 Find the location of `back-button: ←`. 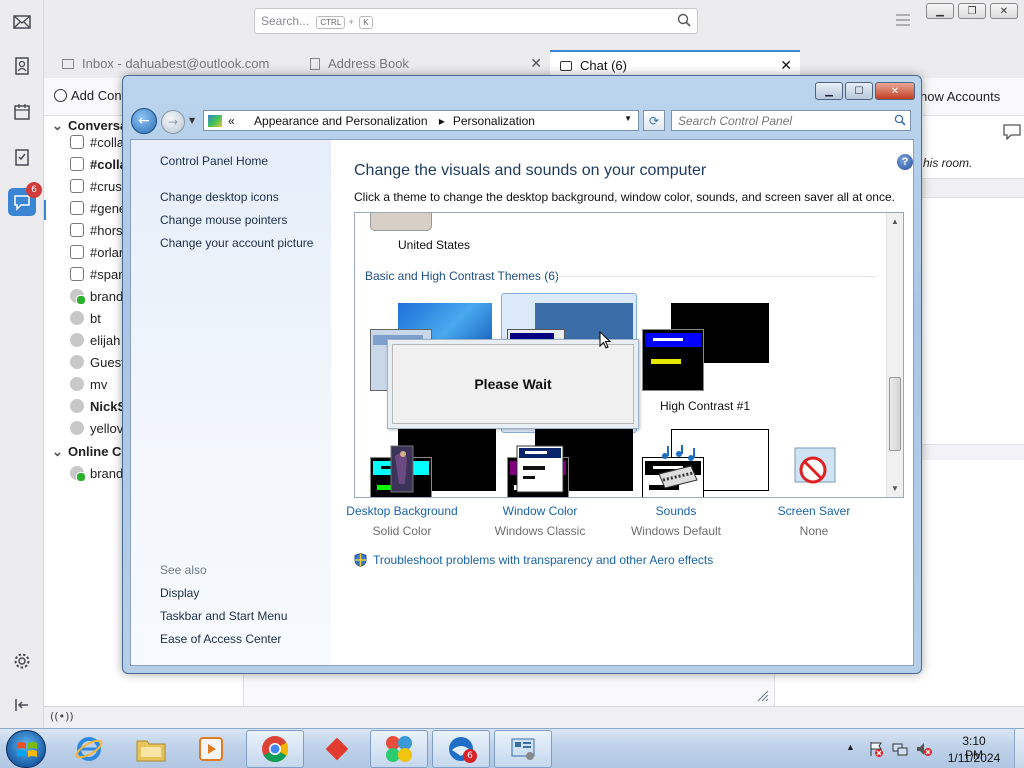

back-button: ← is located at coordinates (144, 121).